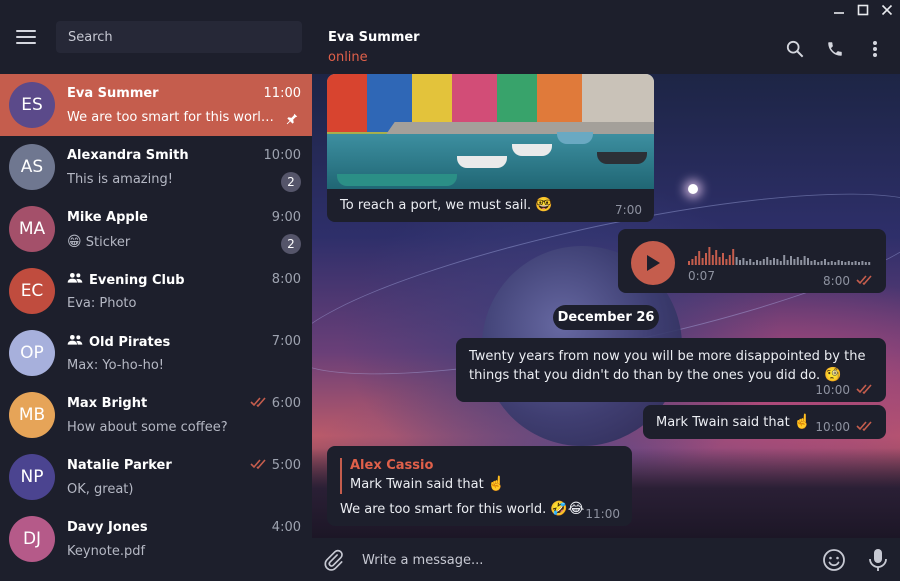  Describe the element at coordinates (286, 279) in the screenshot. I see `chat-time: 8:00` at that location.